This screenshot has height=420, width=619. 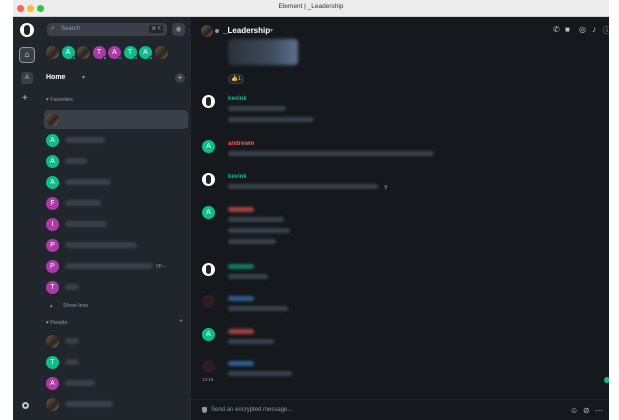 I want to click on message-composer: Send an encrypted message... ☺ ⊘ ⋯, so click(x=400, y=409).